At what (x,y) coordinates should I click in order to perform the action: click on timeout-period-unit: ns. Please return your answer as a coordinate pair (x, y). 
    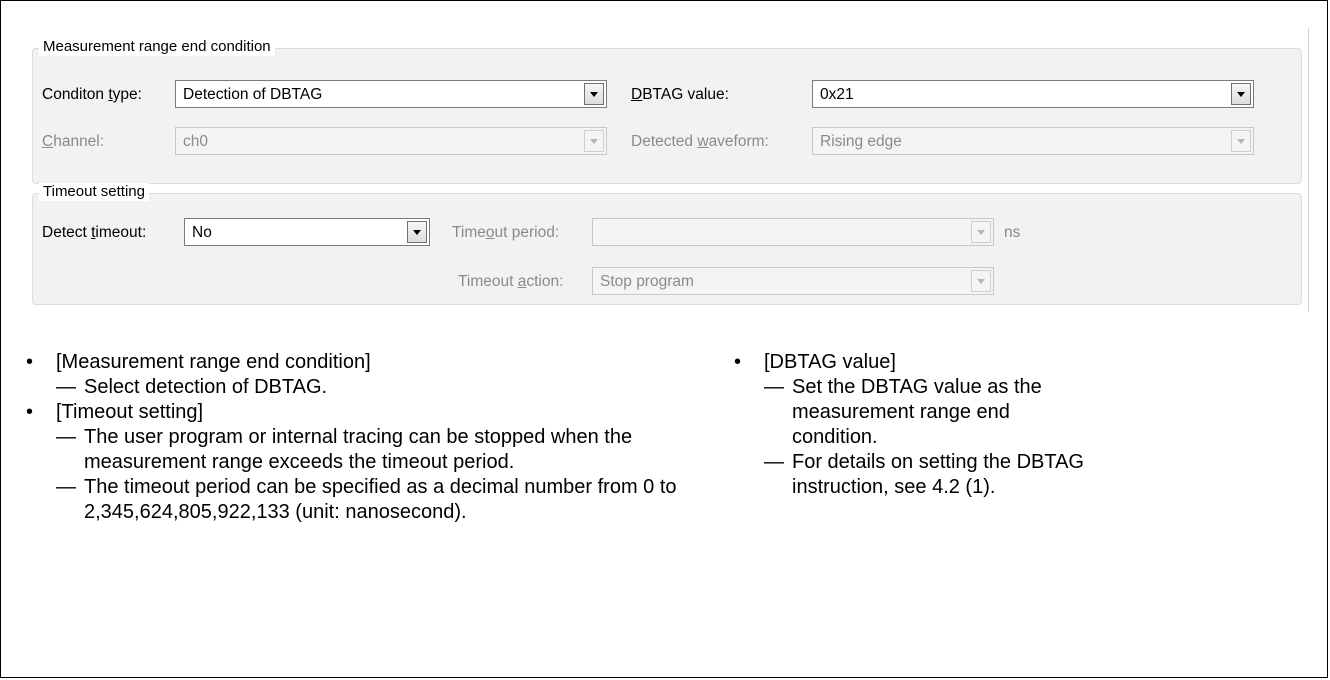
    Looking at the image, I should click on (1012, 232).